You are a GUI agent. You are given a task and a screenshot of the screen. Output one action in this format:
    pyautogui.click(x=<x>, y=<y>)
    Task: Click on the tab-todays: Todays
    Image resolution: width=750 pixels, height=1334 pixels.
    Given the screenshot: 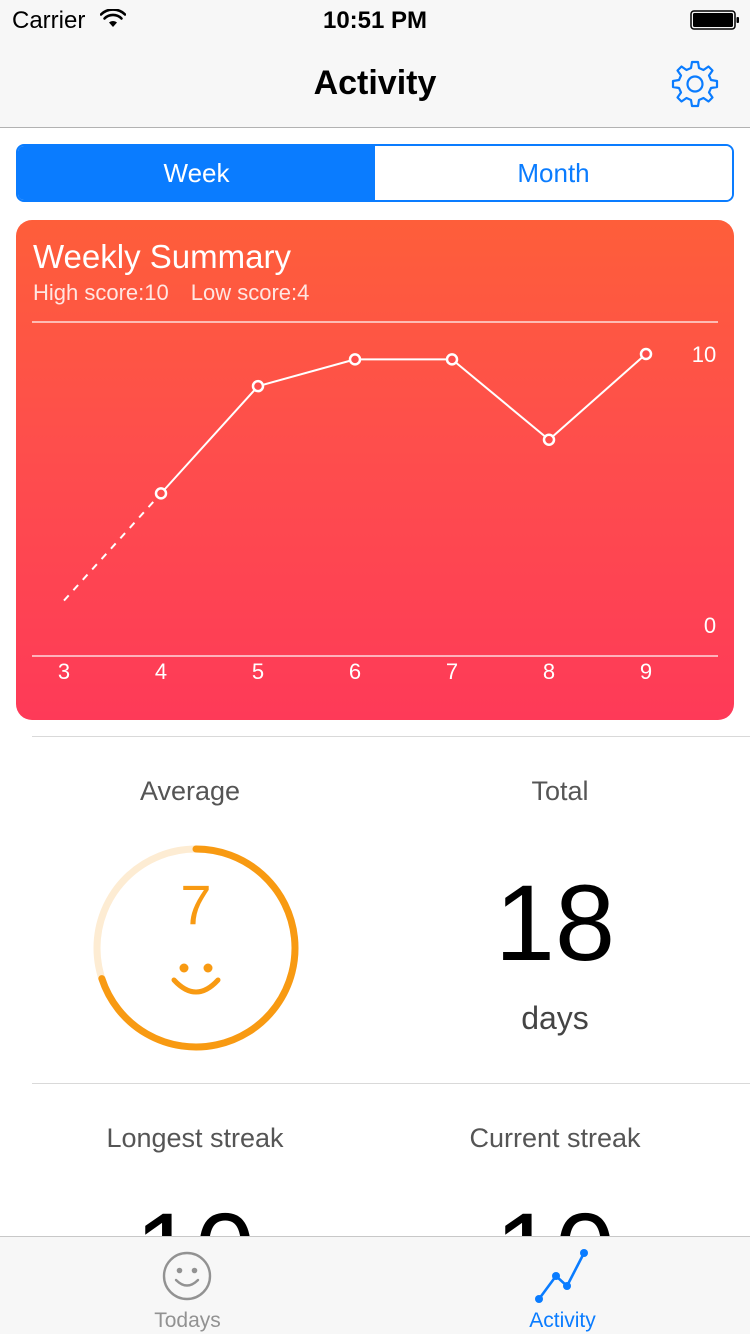 What is the action you would take?
    pyautogui.click(x=187, y=1285)
    